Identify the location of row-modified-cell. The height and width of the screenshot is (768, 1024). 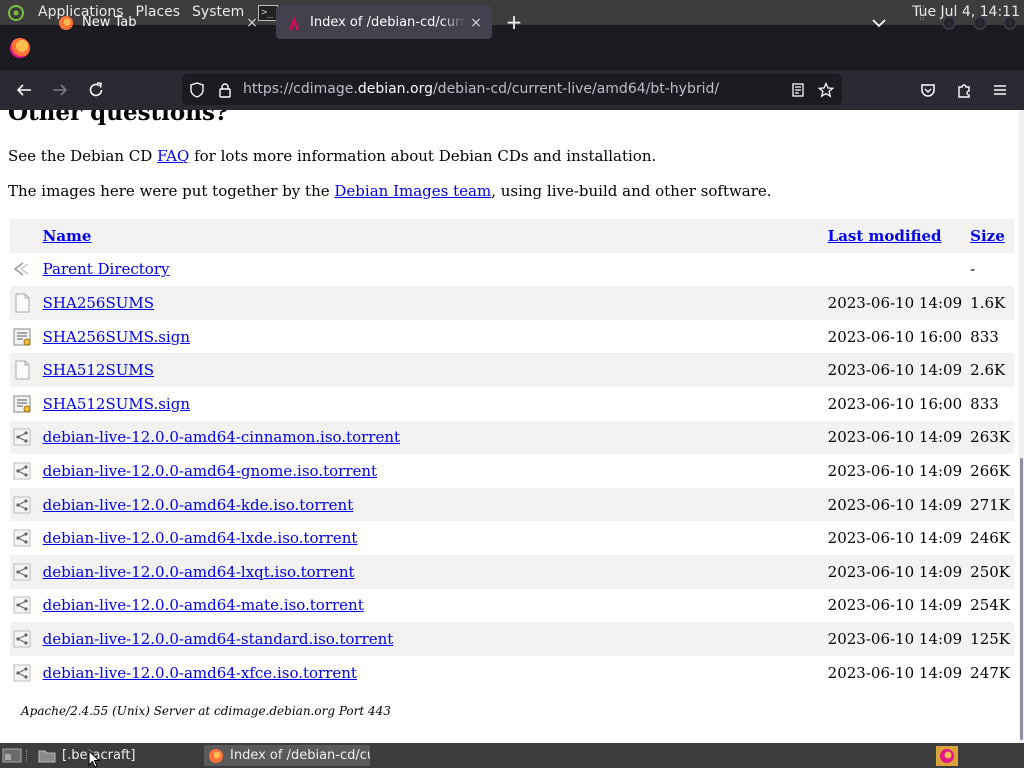
(895, 270).